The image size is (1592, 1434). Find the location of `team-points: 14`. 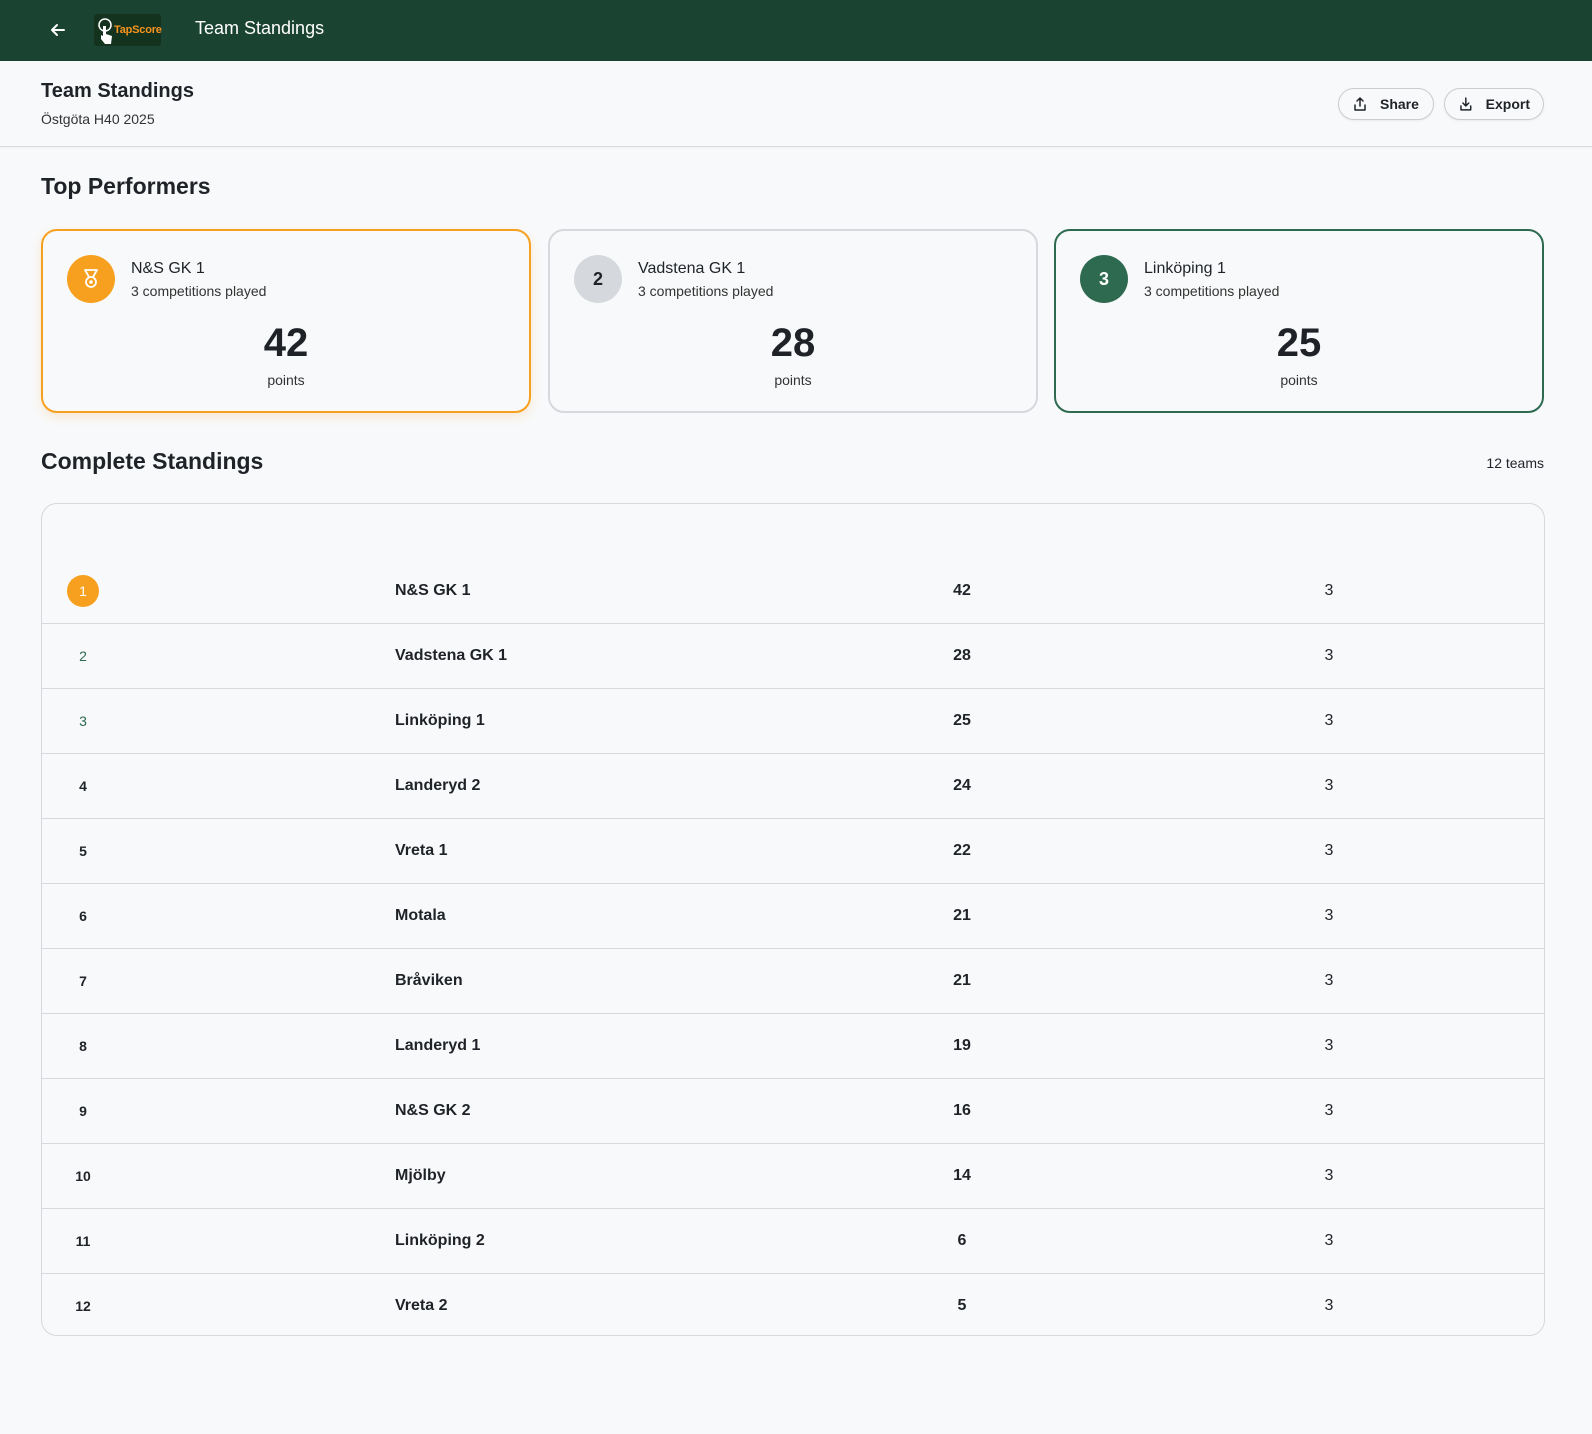

team-points: 14 is located at coordinates (962, 1175).